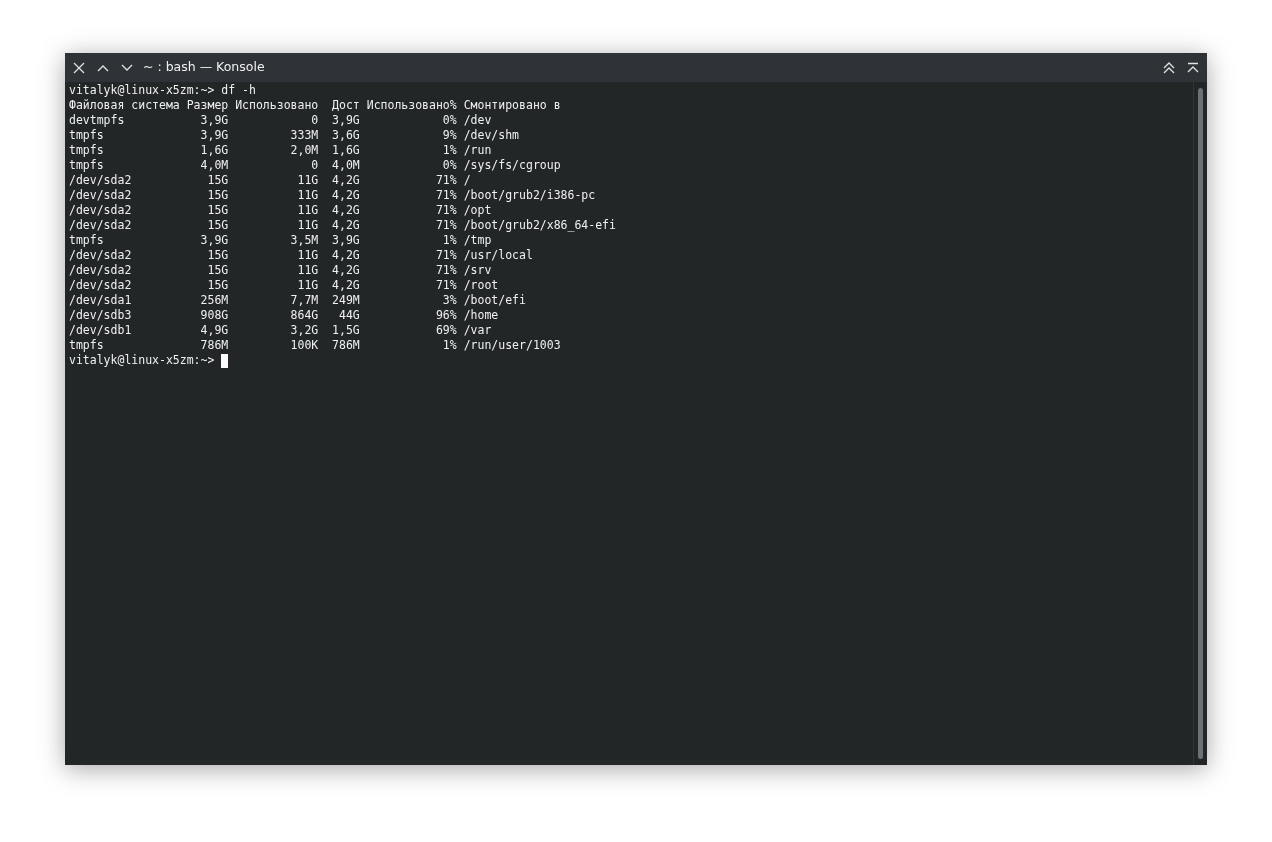  What do you see at coordinates (284, 315) in the screenshot?
I see `terminal-line: /dev/sdb3 908G 864G 44G 96% /home` at bounding box center [284, 315].